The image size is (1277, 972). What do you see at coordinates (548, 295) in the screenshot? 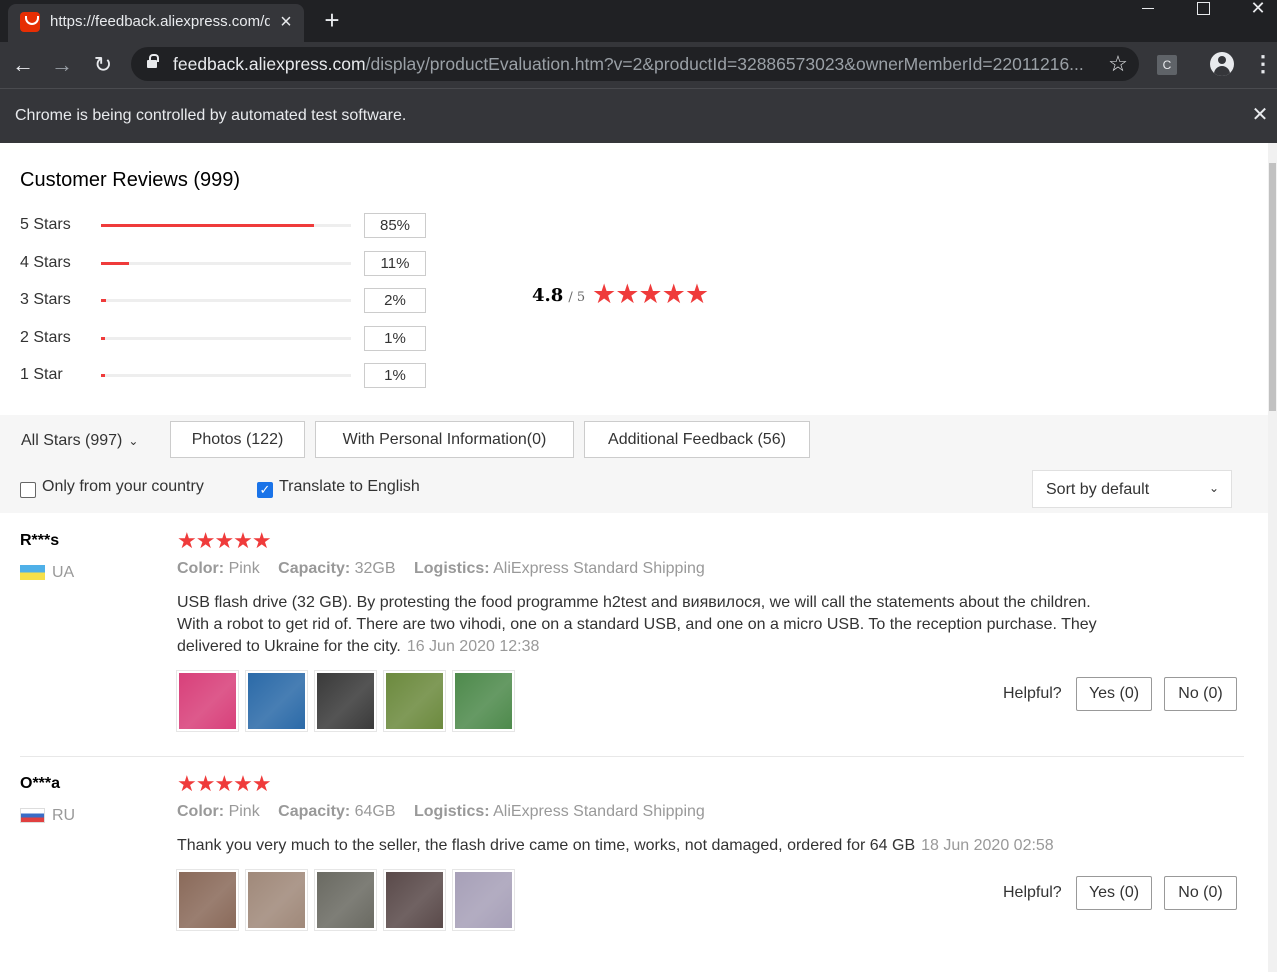
I see `average-value: 4.8` at bounding box center [548, 295].